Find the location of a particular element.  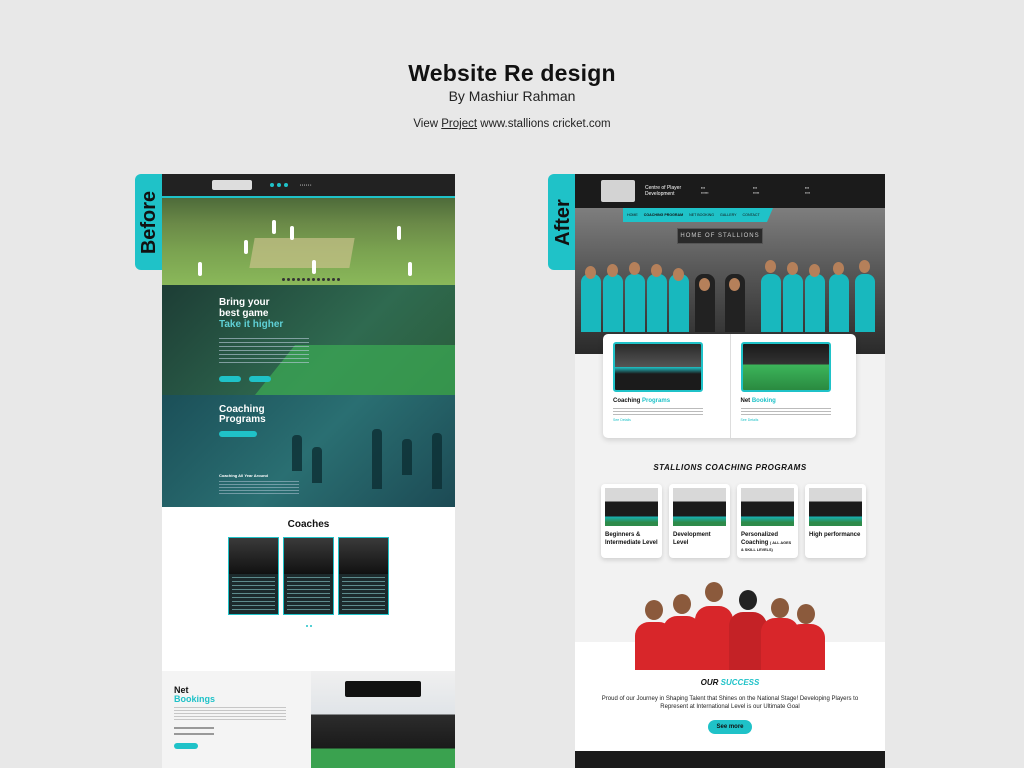

card-1-title-b: Programs is located at coordinates (656, 401).